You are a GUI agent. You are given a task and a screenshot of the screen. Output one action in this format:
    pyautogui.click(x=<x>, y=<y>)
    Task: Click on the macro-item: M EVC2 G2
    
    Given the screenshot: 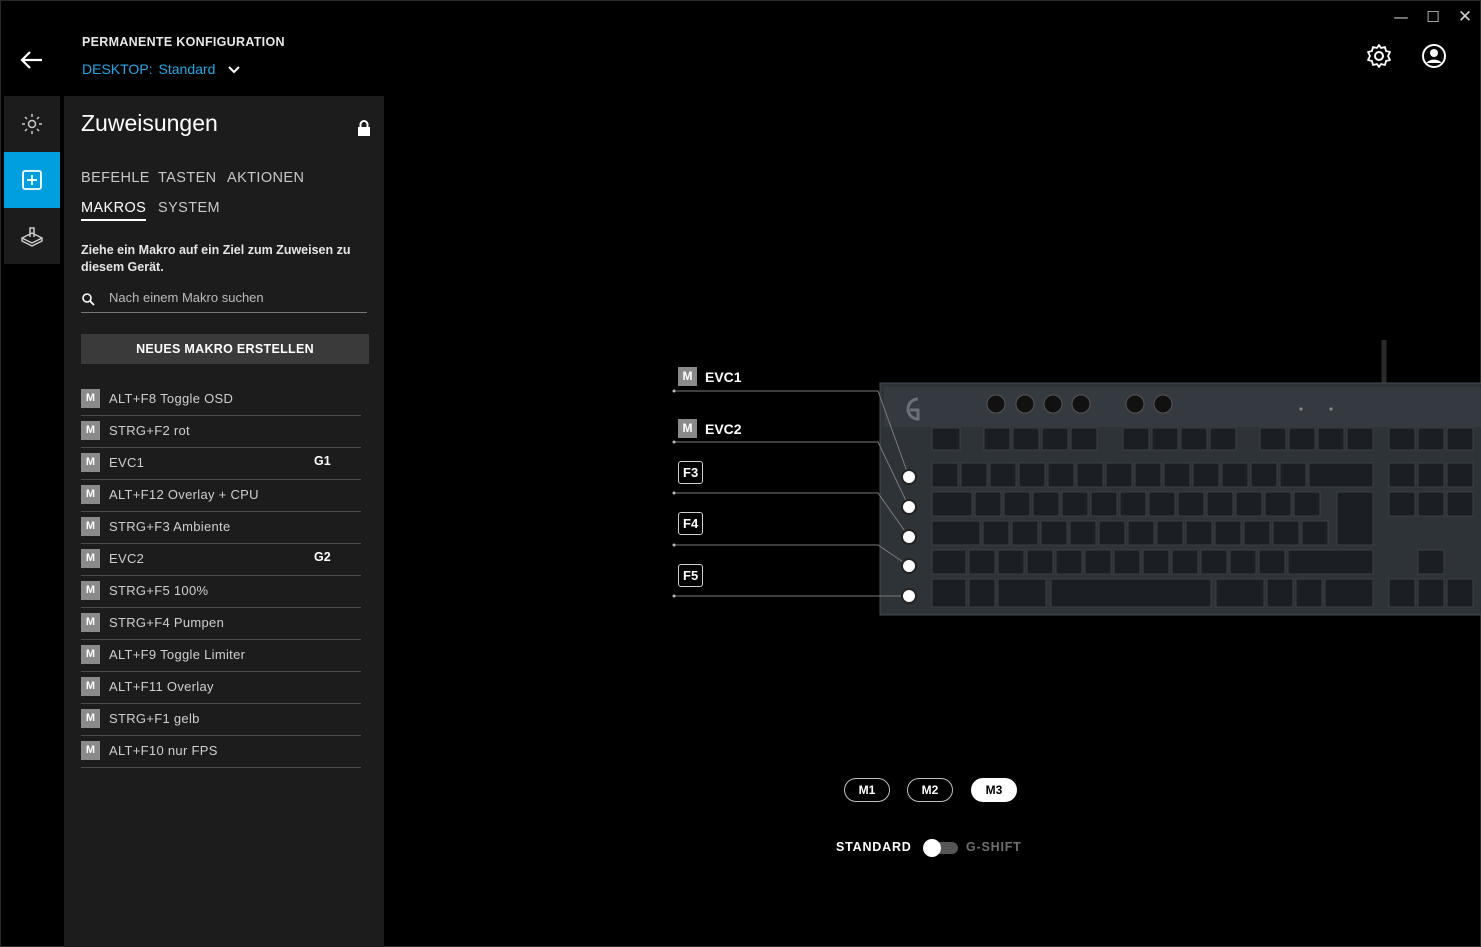 What is the action you would take?
    pyautogui.click(x=221, y=560)
    